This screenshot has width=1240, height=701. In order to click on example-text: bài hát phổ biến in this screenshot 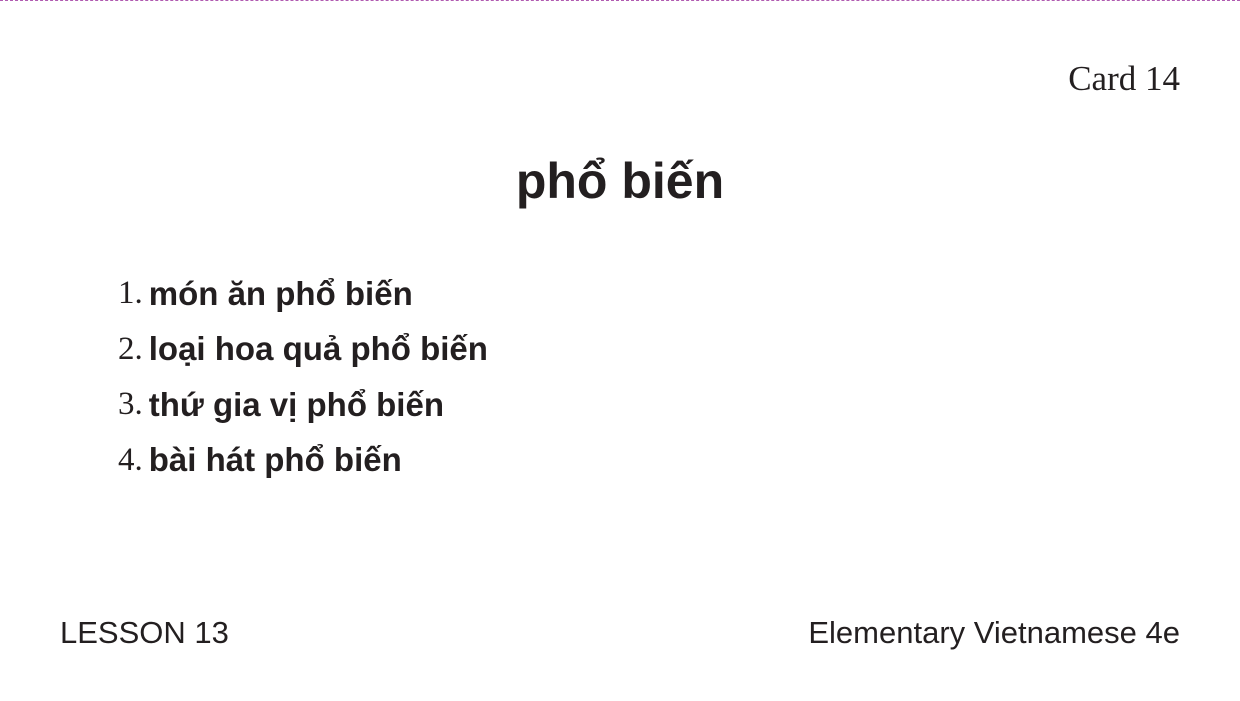, I will do `click(275, 460)`.